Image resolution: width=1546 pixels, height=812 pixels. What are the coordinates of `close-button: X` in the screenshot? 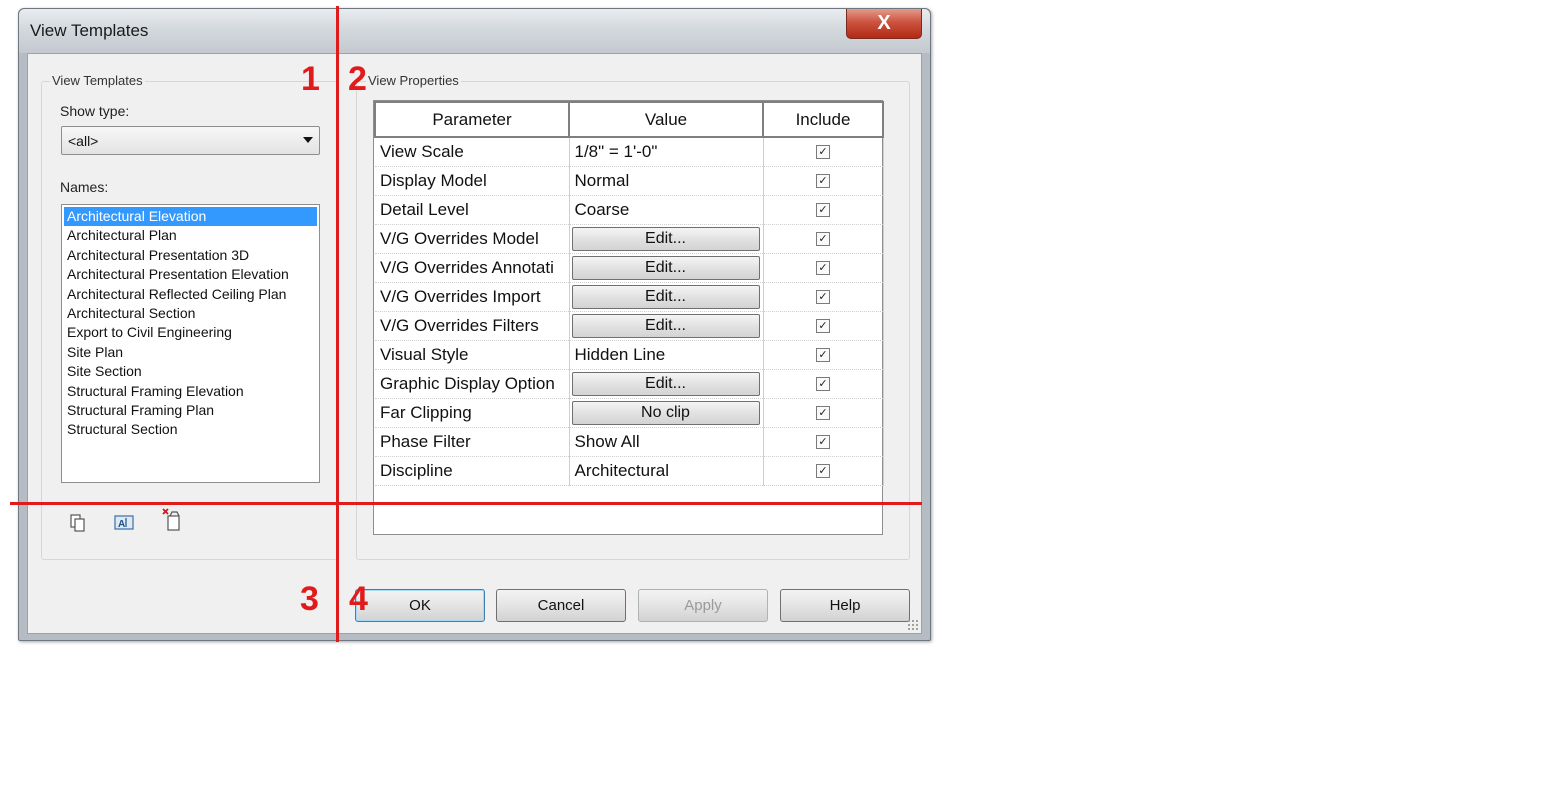 It's located at (884, 24).